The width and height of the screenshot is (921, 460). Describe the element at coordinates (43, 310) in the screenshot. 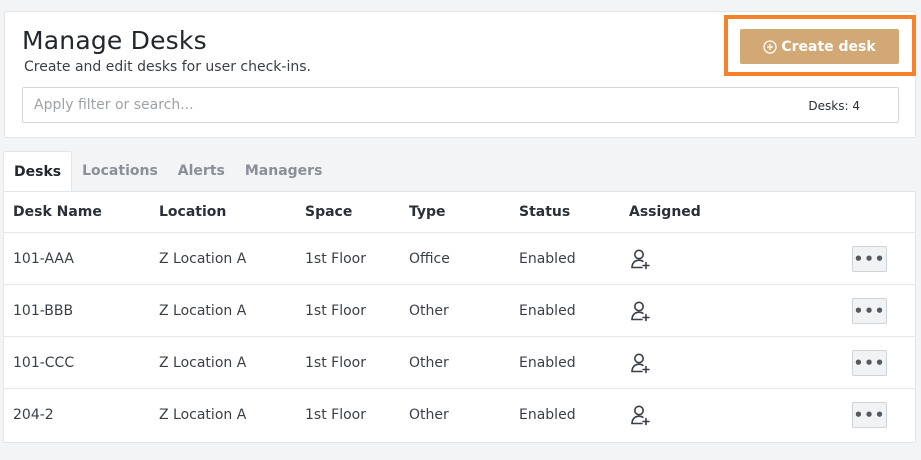

I see `desk-name-cell: 101-BBB` at that location.